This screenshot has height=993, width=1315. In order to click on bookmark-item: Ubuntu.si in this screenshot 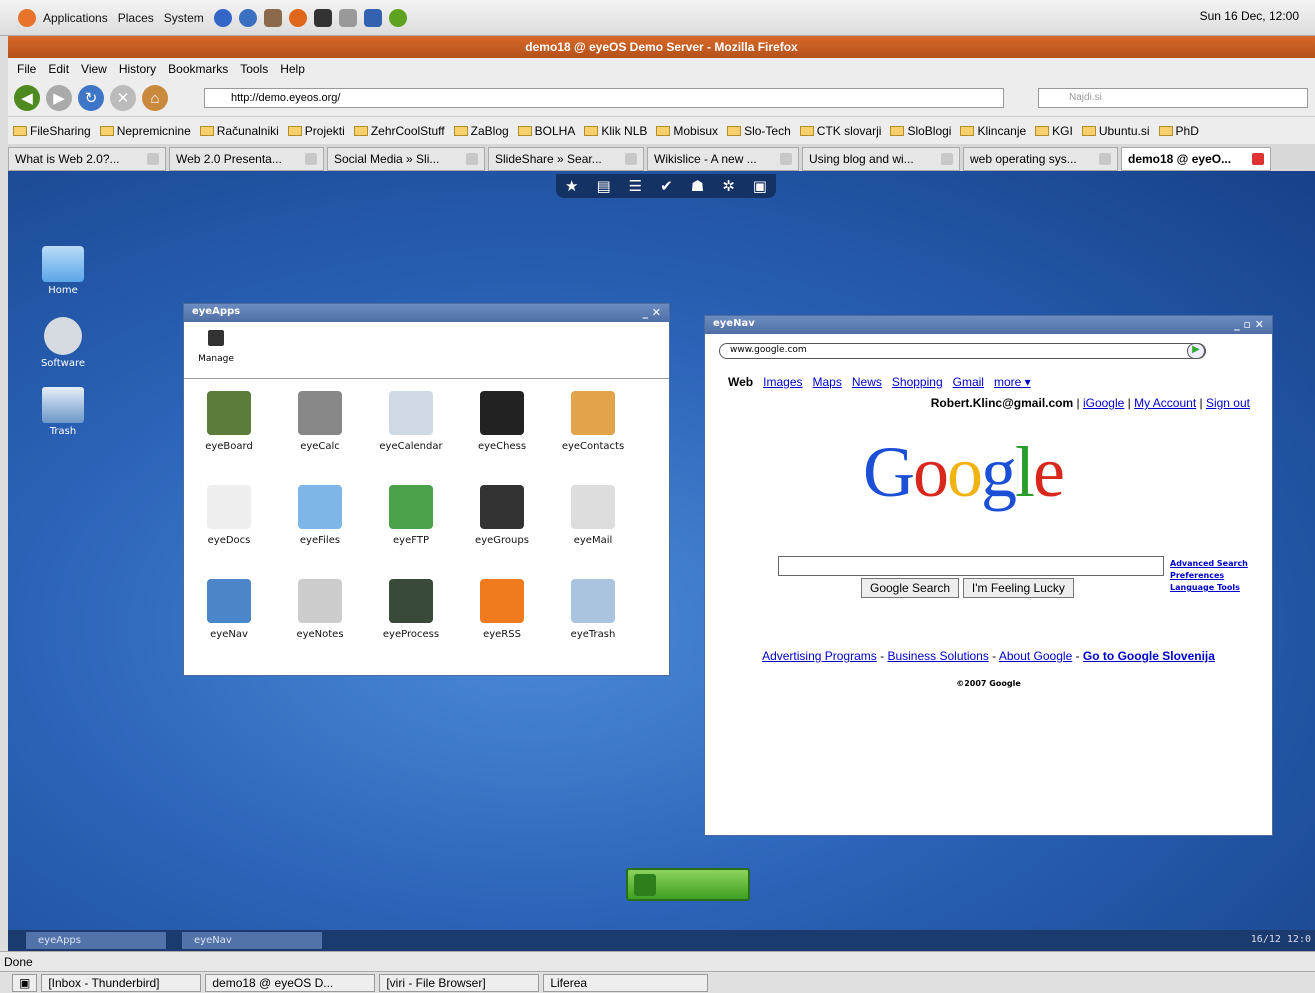, I will do `click(1115, 131)`.